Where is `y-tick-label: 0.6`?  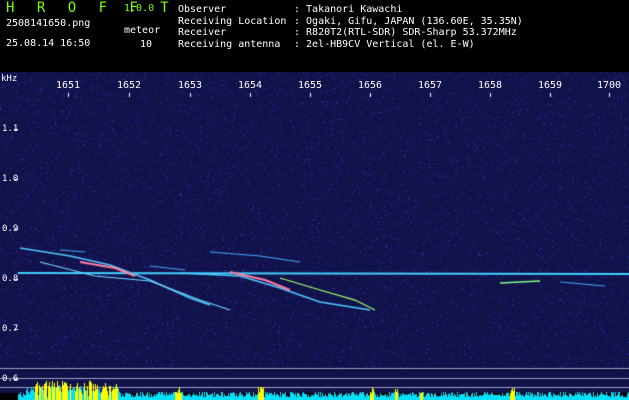 y-tick-label: 0.6 is located at coordinates (10, 379).